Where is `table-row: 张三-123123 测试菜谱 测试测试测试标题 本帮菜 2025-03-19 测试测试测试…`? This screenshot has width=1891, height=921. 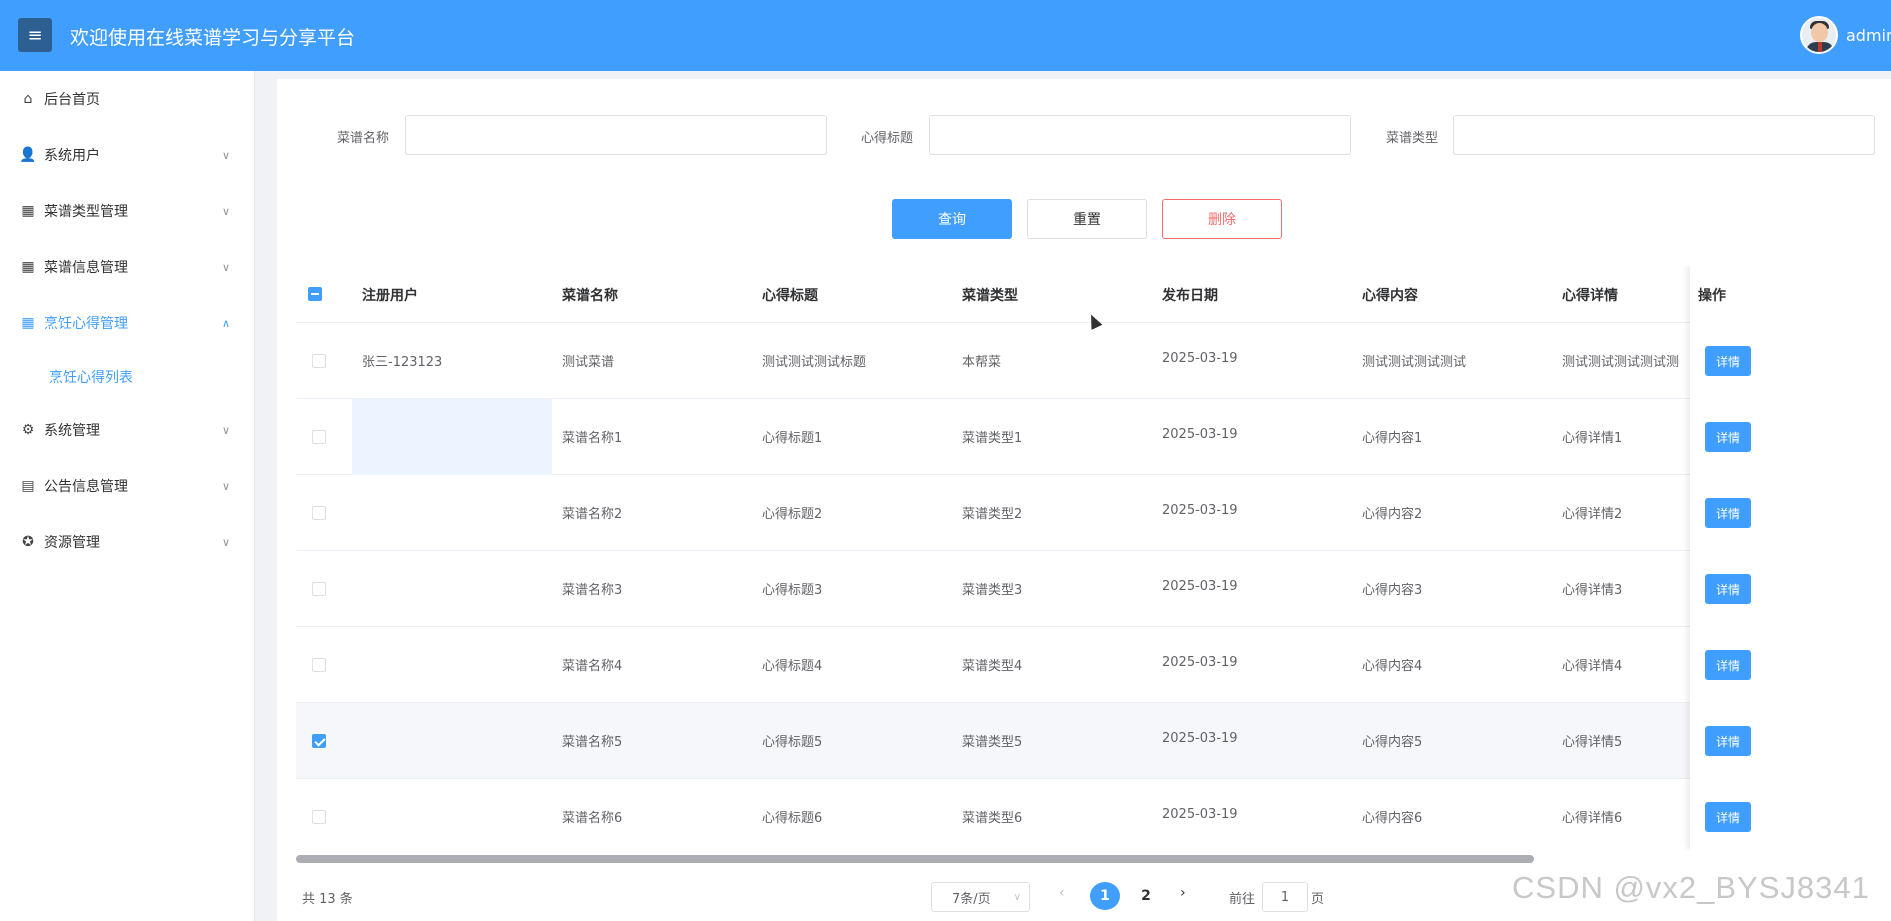 table-row: 张三-123123 测试菜谱 测试测试测试标题 本帮菜 2025-03-19 测试测试测试… is located at coordinates (1093, 361).